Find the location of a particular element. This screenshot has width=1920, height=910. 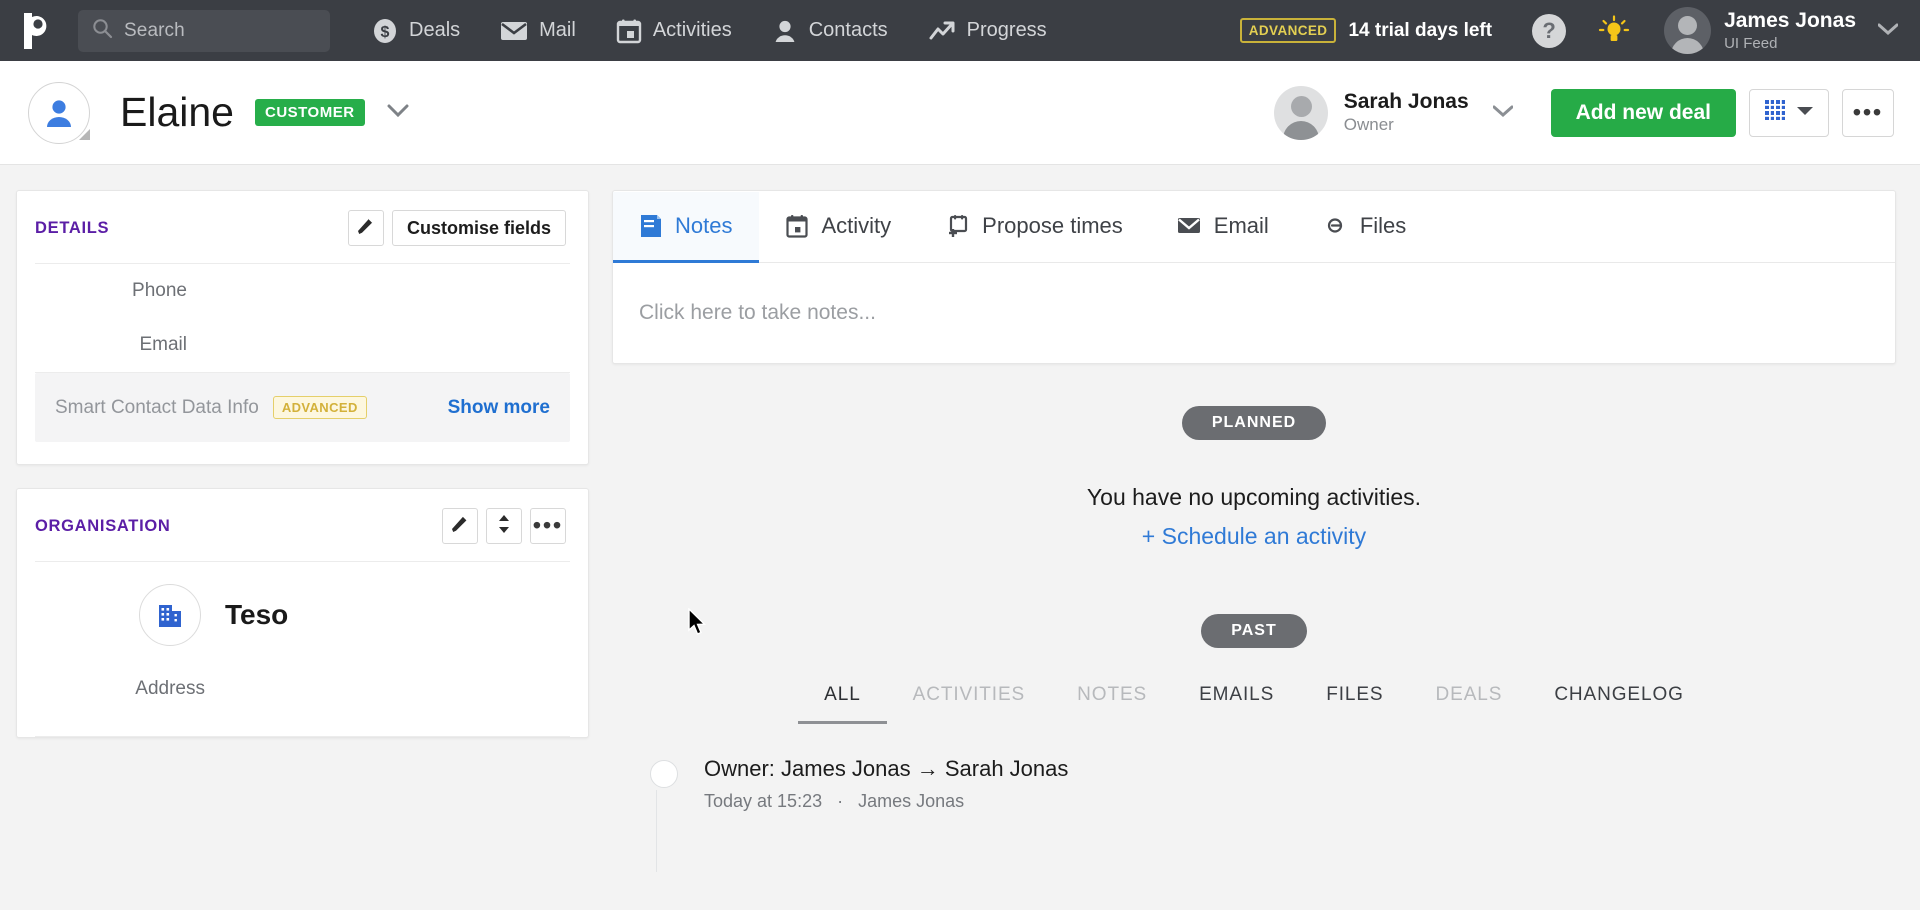

more-options-button: ••• is located at coordinates (1868, 112).